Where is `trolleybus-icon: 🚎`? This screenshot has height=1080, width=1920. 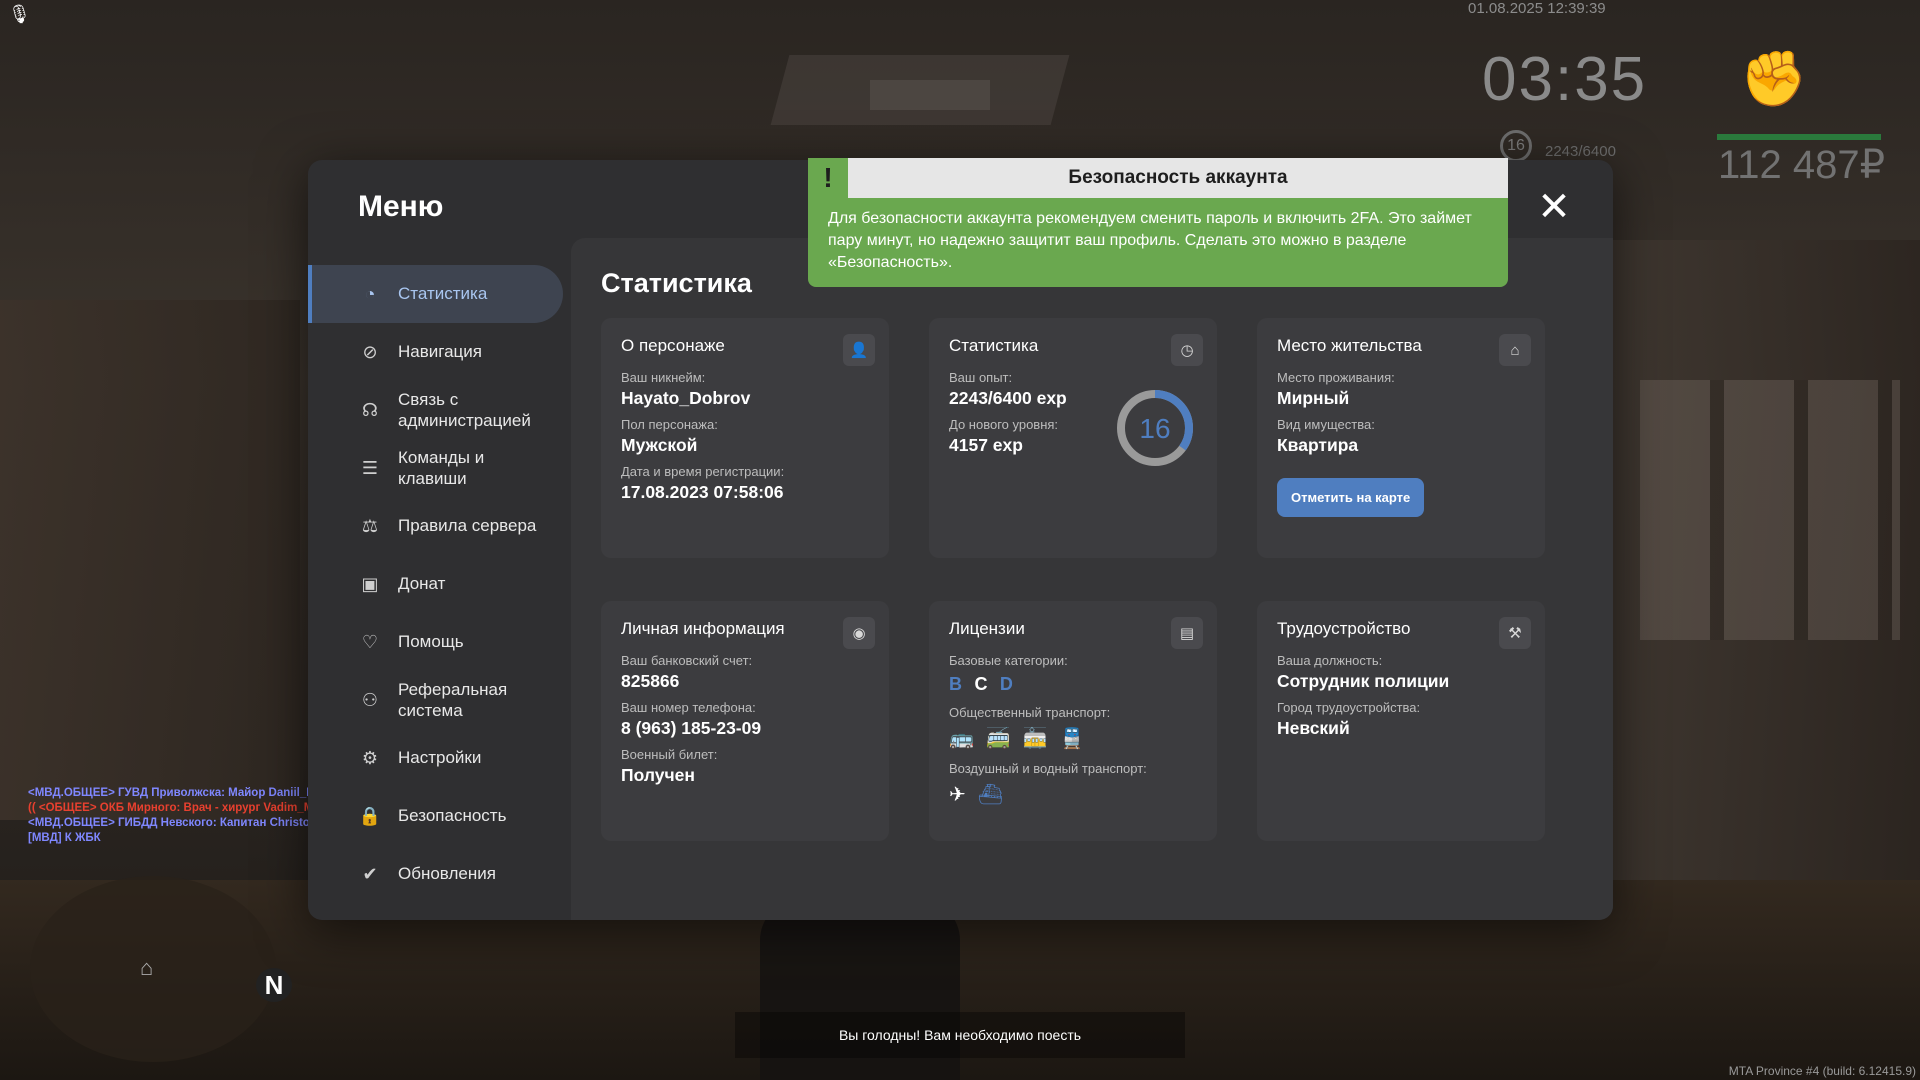
trolleybus-icon: 🚎 is located at coordinates (998, 739).